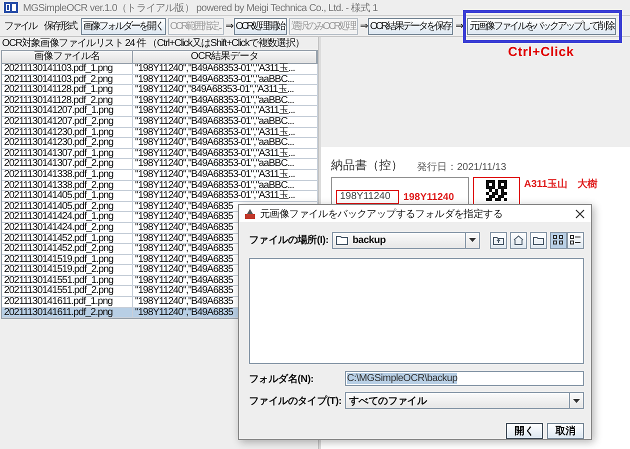 The image size is (630, 449). What do you see at coordinates (282, 379) in the screenshot?
I see `folder-name-label: フォルダ名(N):` at bounding box center [282, 379].